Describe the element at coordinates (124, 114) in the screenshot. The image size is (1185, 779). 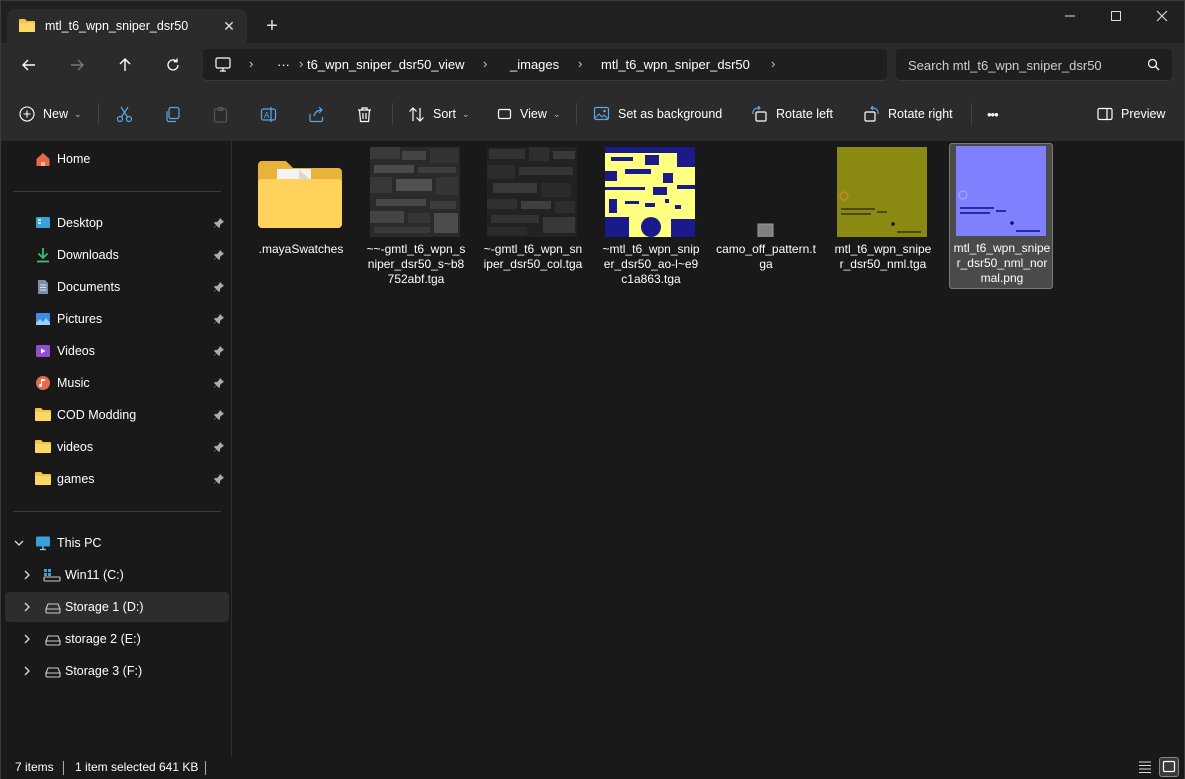
I see `cut-button` at that location.